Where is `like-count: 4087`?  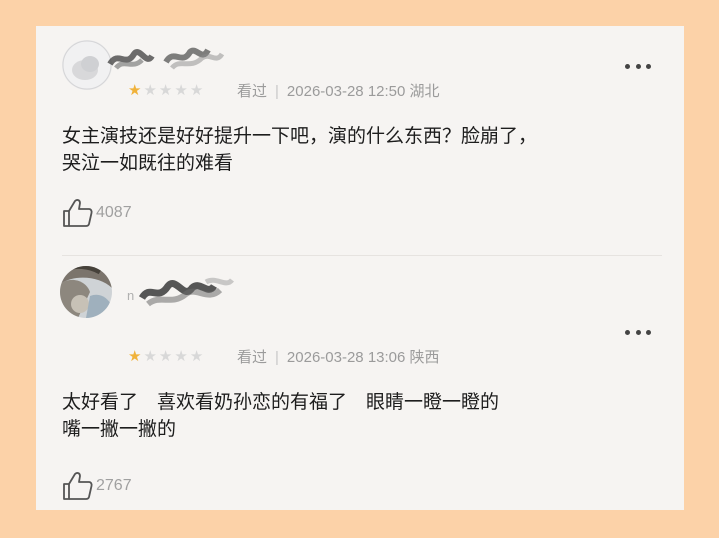 like-count: 4087 is located at coordinates (114, 212).